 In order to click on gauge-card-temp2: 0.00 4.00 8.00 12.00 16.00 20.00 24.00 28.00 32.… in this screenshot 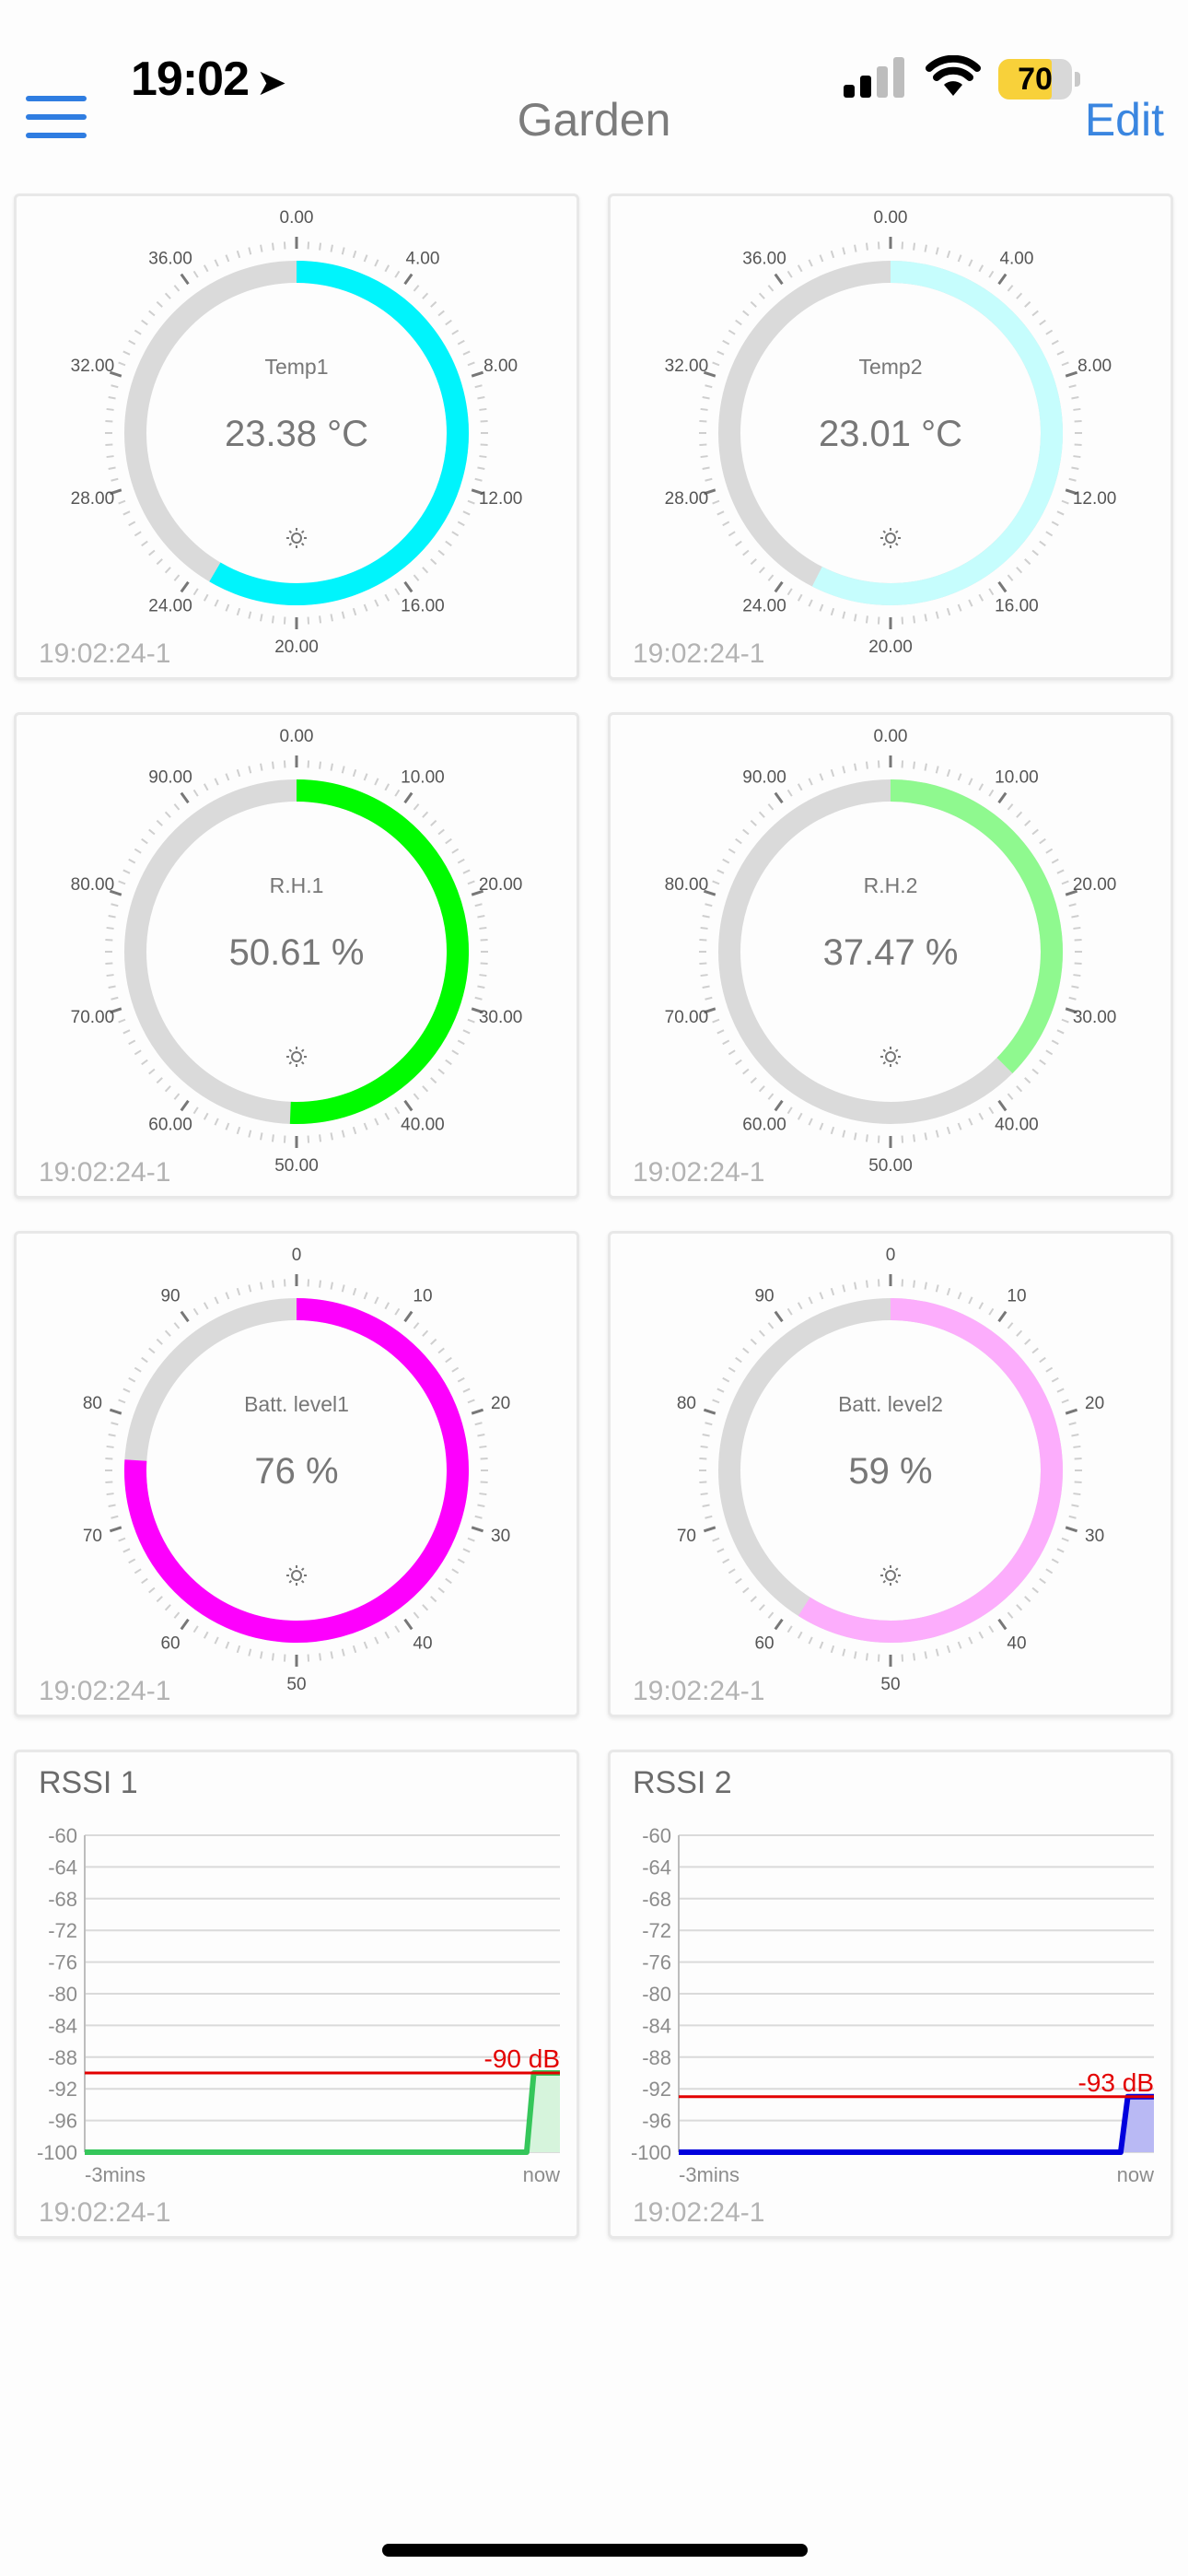, I will do `click(890, 436)`.